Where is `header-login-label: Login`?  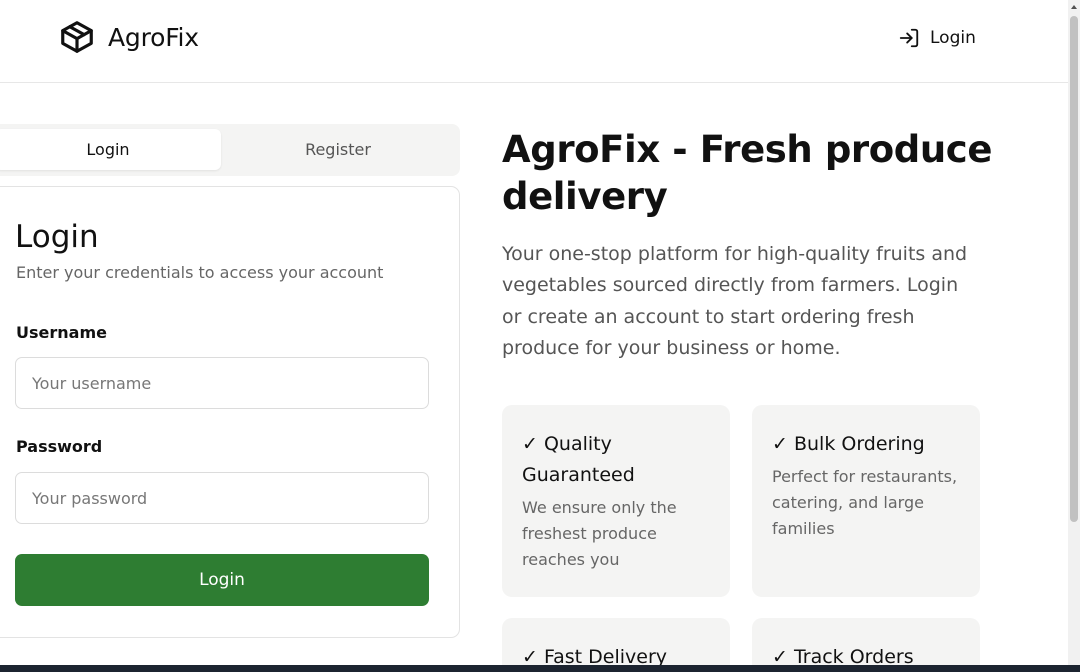
header-login-label: Login is located at coordinates (953, 38).